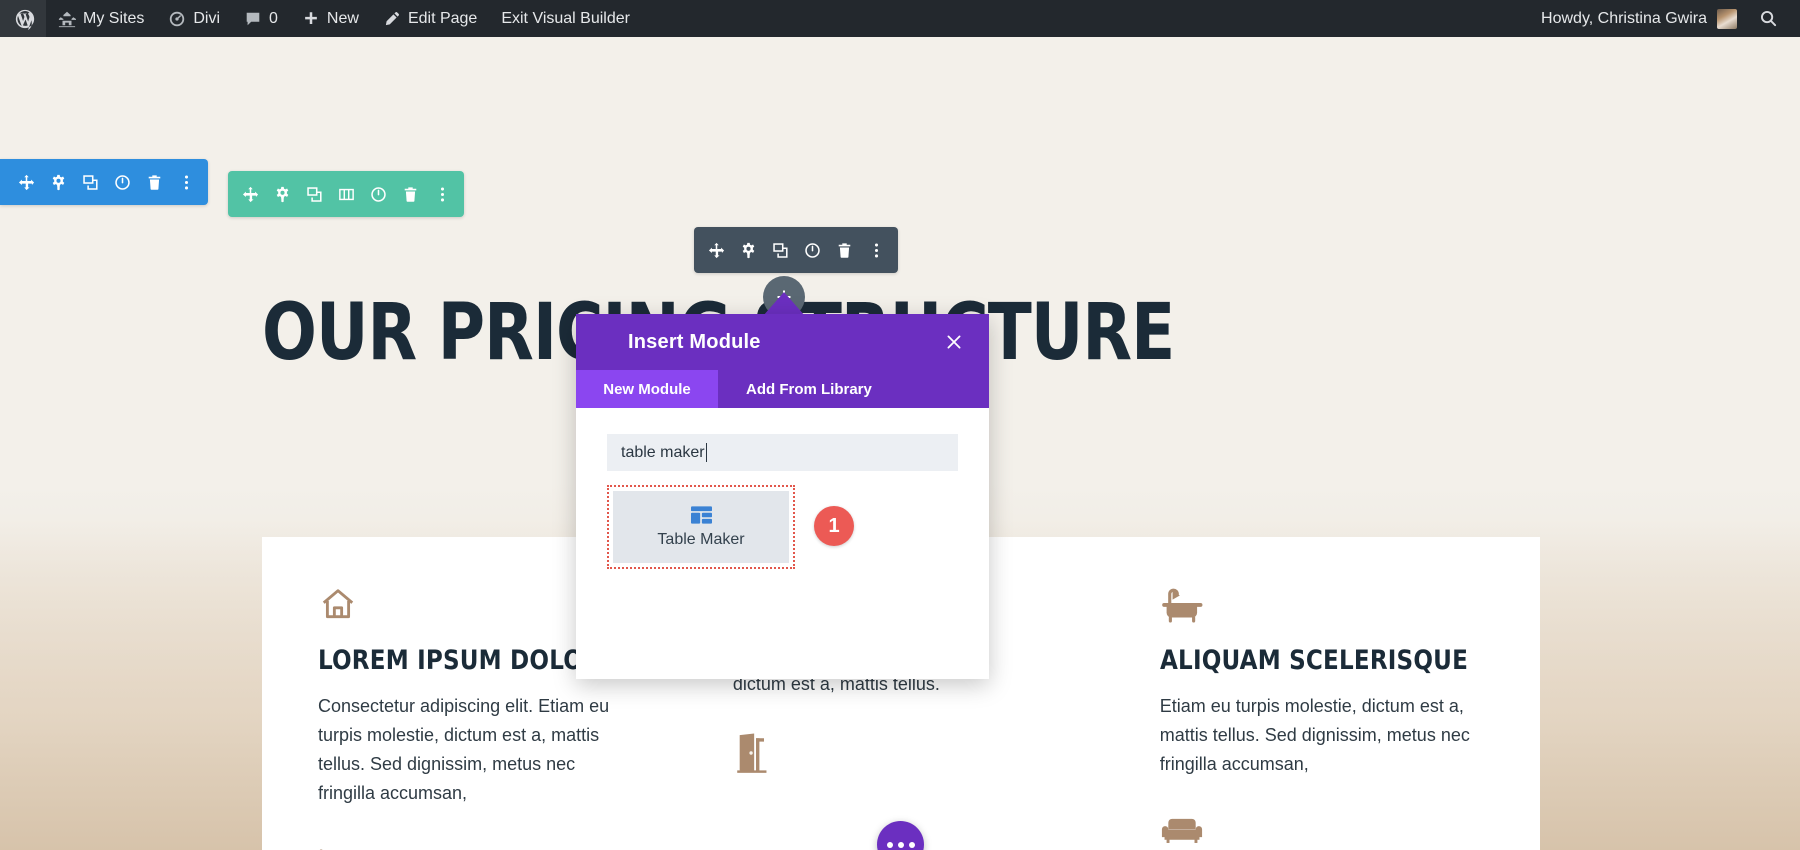 This screenshot has width=1800, height=850. I want to click on divi-speedometer-icon, so click(177, 19).